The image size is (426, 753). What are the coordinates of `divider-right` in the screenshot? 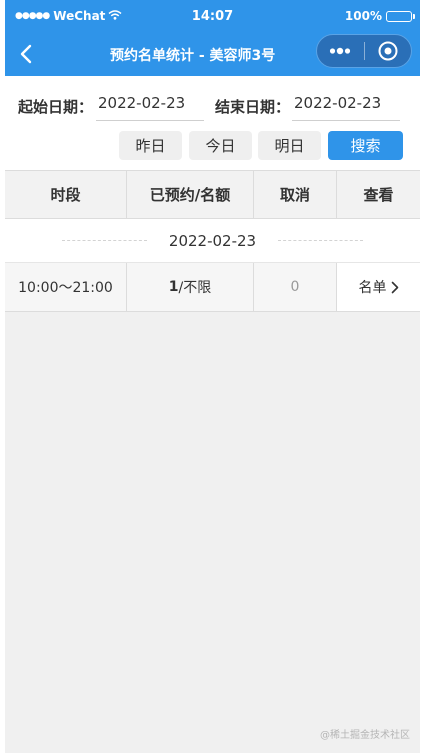 It's located at (321, 240).